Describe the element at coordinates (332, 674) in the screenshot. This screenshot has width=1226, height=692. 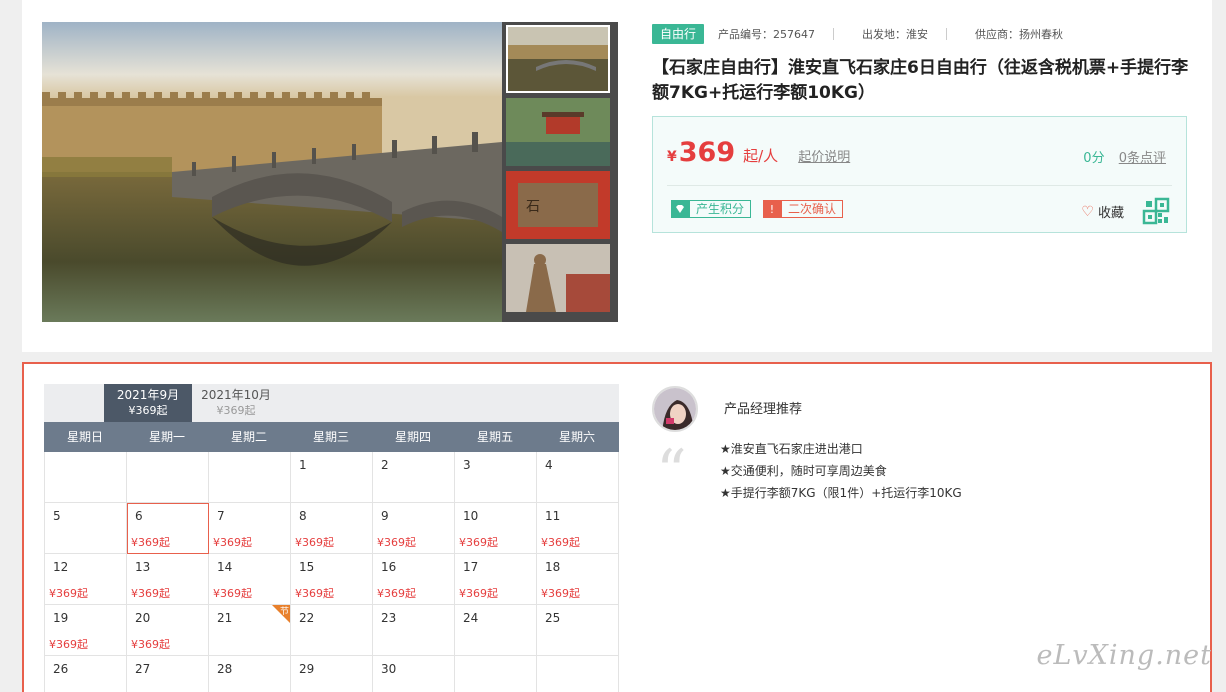
I see `calendar-day-29: 29` at that location.